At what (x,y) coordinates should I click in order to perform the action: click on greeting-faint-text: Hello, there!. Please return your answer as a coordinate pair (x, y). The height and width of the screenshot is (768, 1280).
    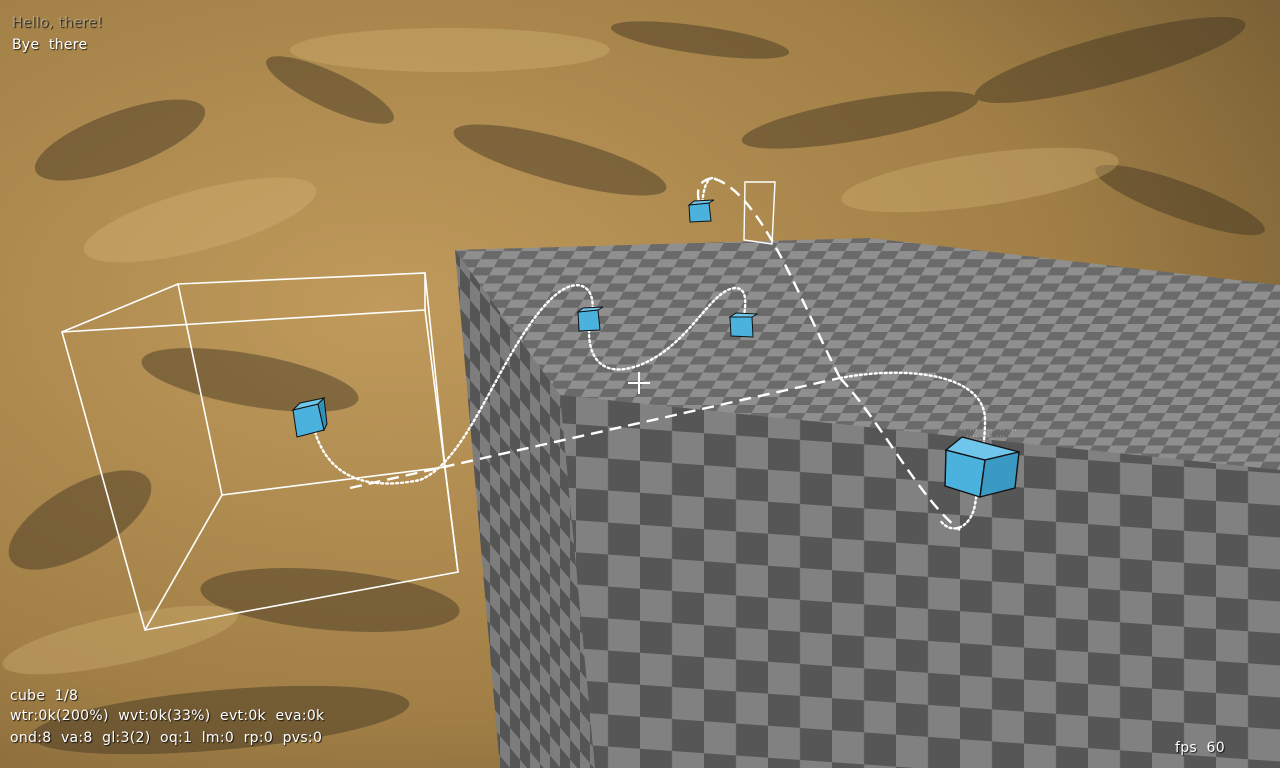
    Looking at the image, I should click on (57, 23).